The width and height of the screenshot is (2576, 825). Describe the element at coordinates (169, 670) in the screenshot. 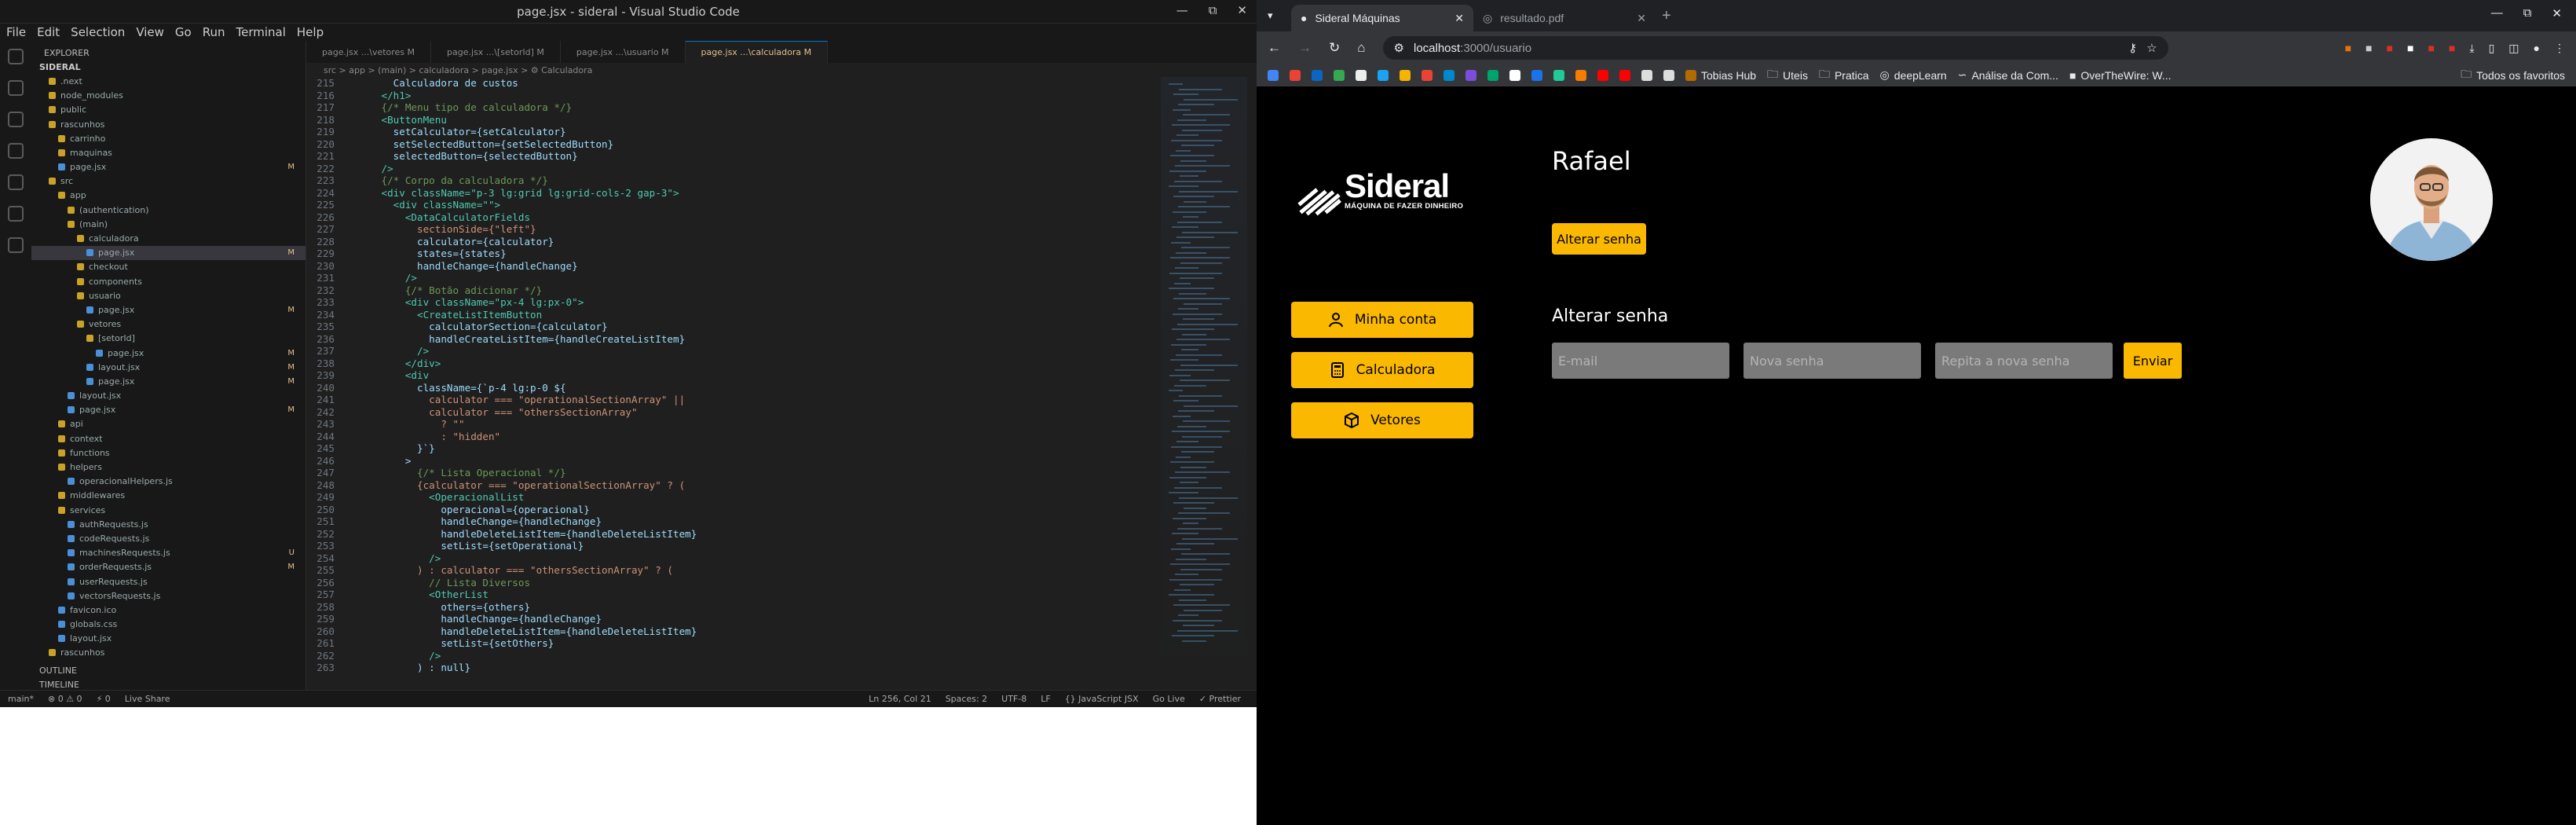

I see `outline-section: OUTLINE` at that location.